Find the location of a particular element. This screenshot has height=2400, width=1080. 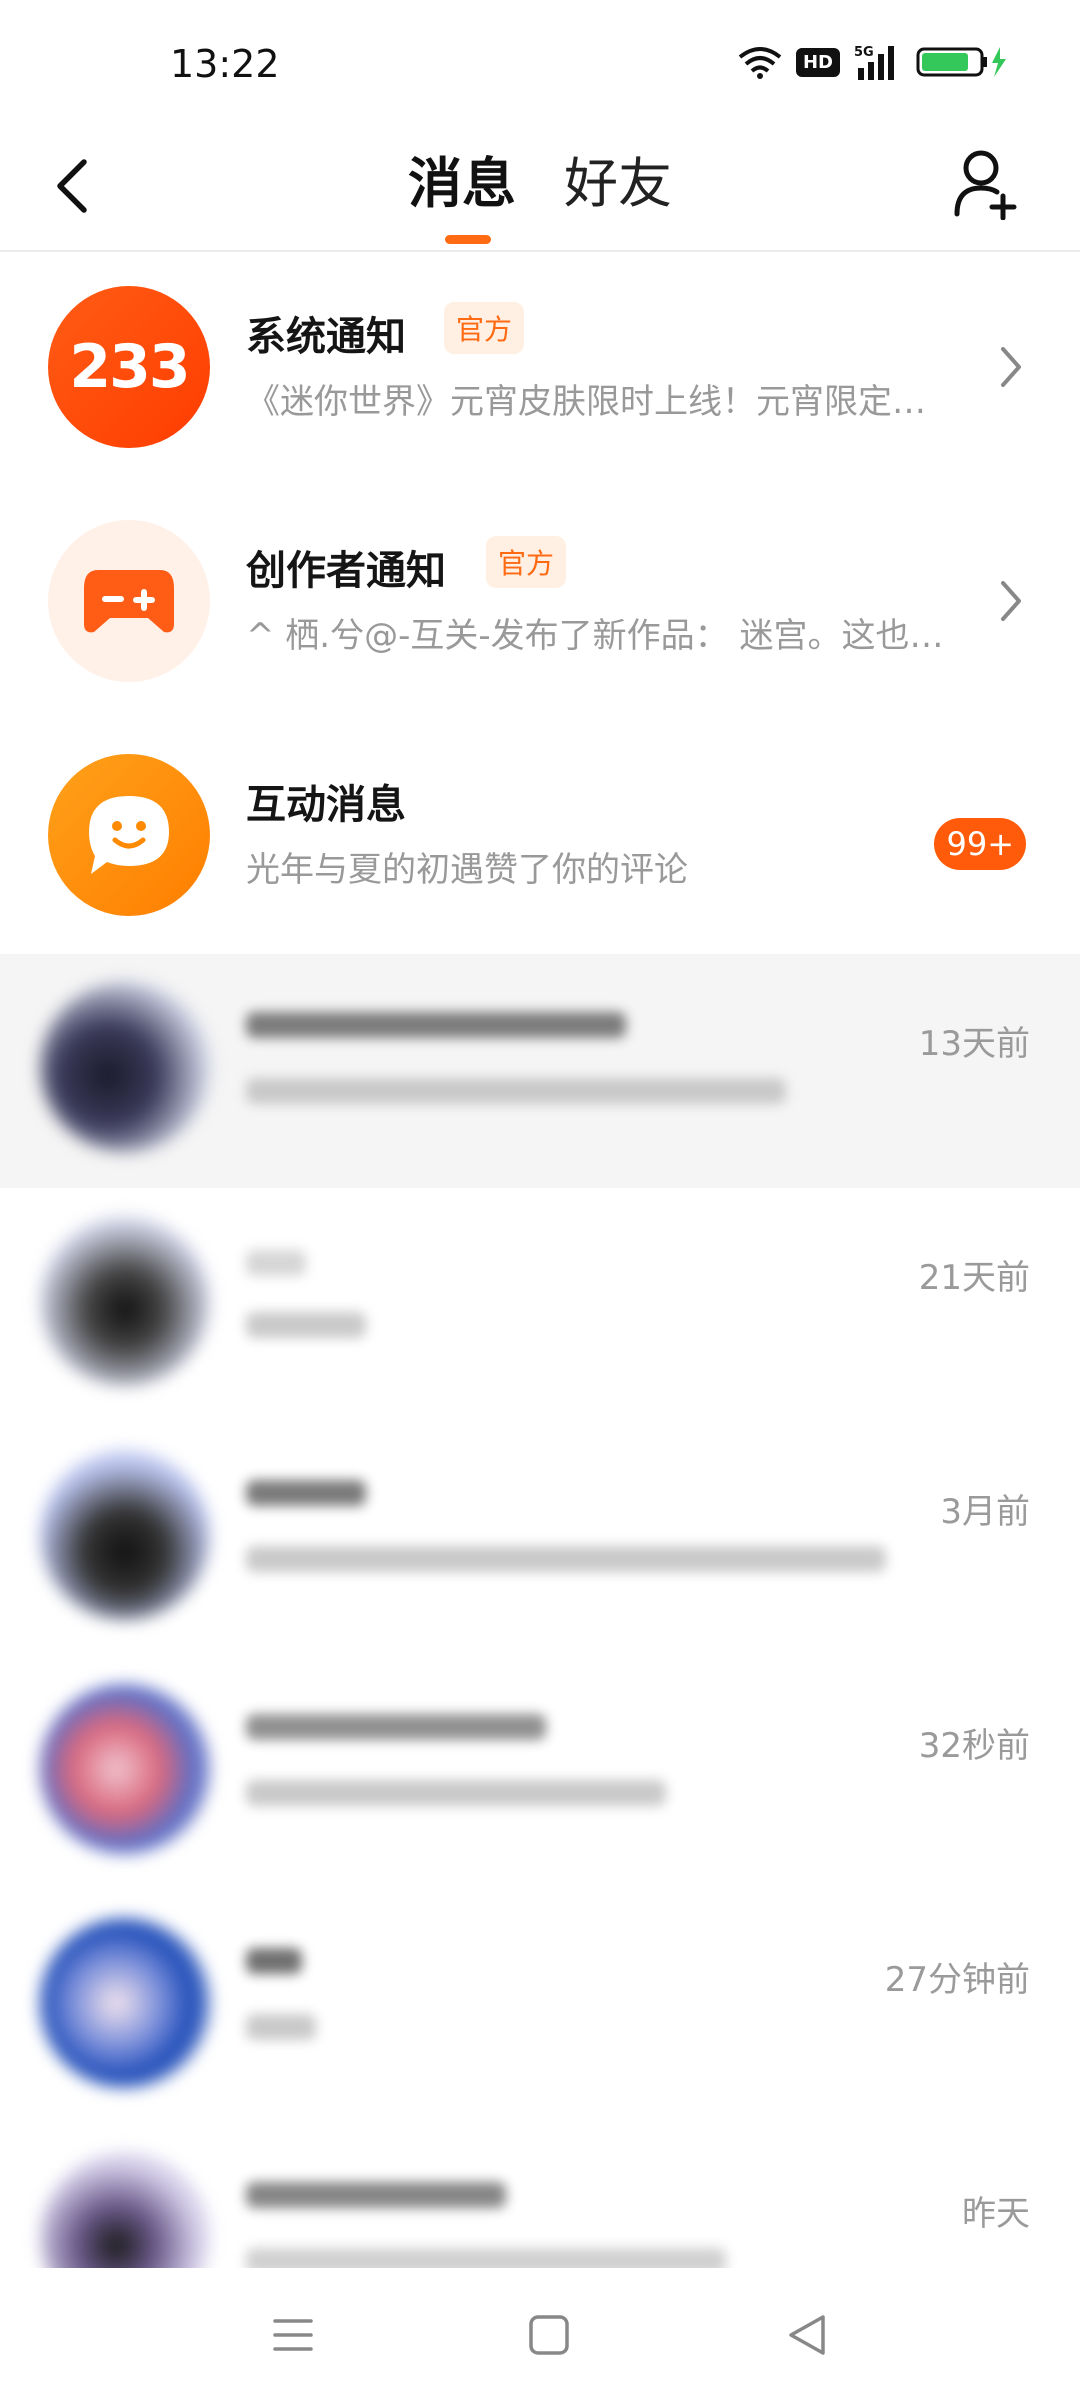

conversation-row: 13天前 is located at coordinates (540, 1071).